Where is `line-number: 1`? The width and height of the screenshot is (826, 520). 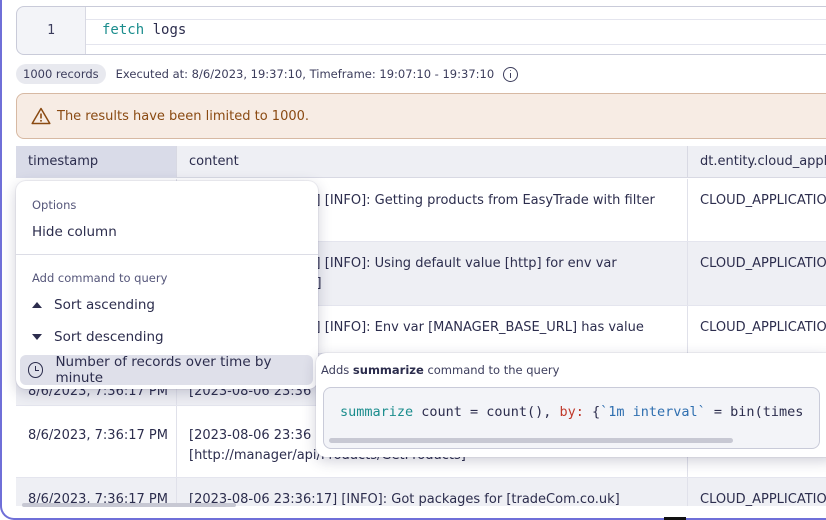
line-number: 1 is located at coordinates (51, 30).